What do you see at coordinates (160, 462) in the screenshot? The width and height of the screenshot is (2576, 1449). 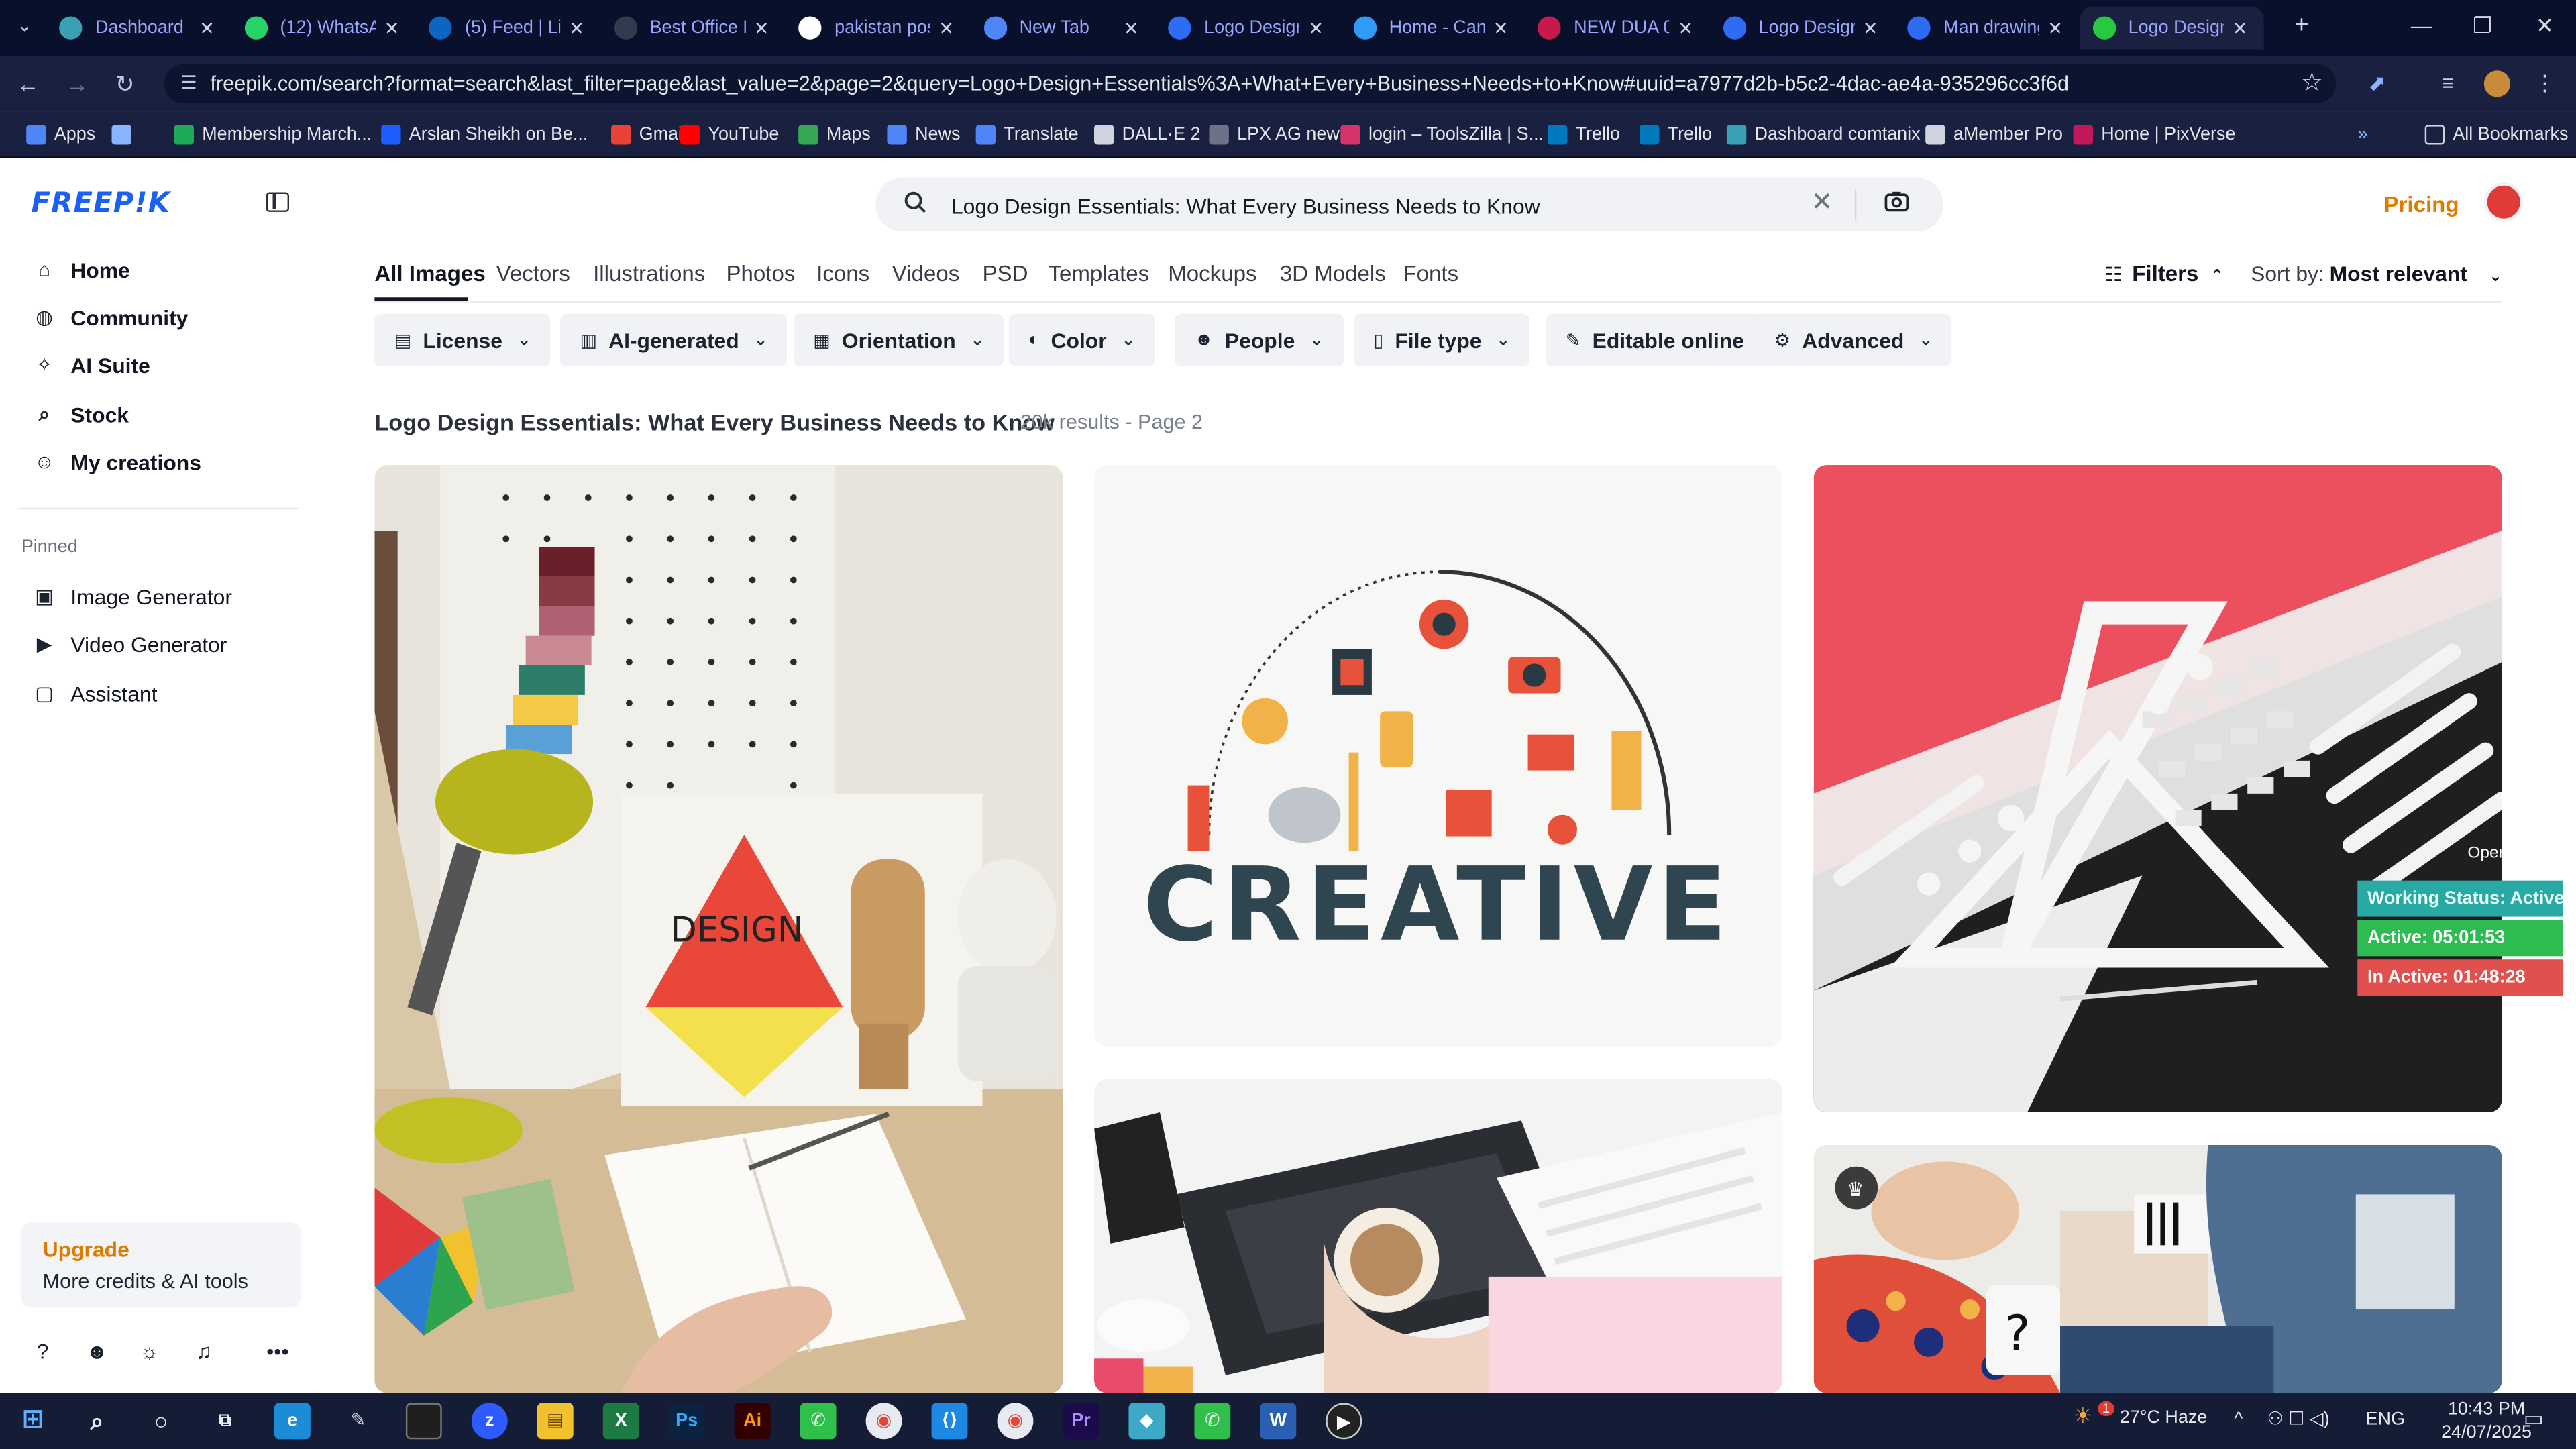 I see `sidebar-item-my-creations: ☺ My creations` at bounding box center [160, 462].